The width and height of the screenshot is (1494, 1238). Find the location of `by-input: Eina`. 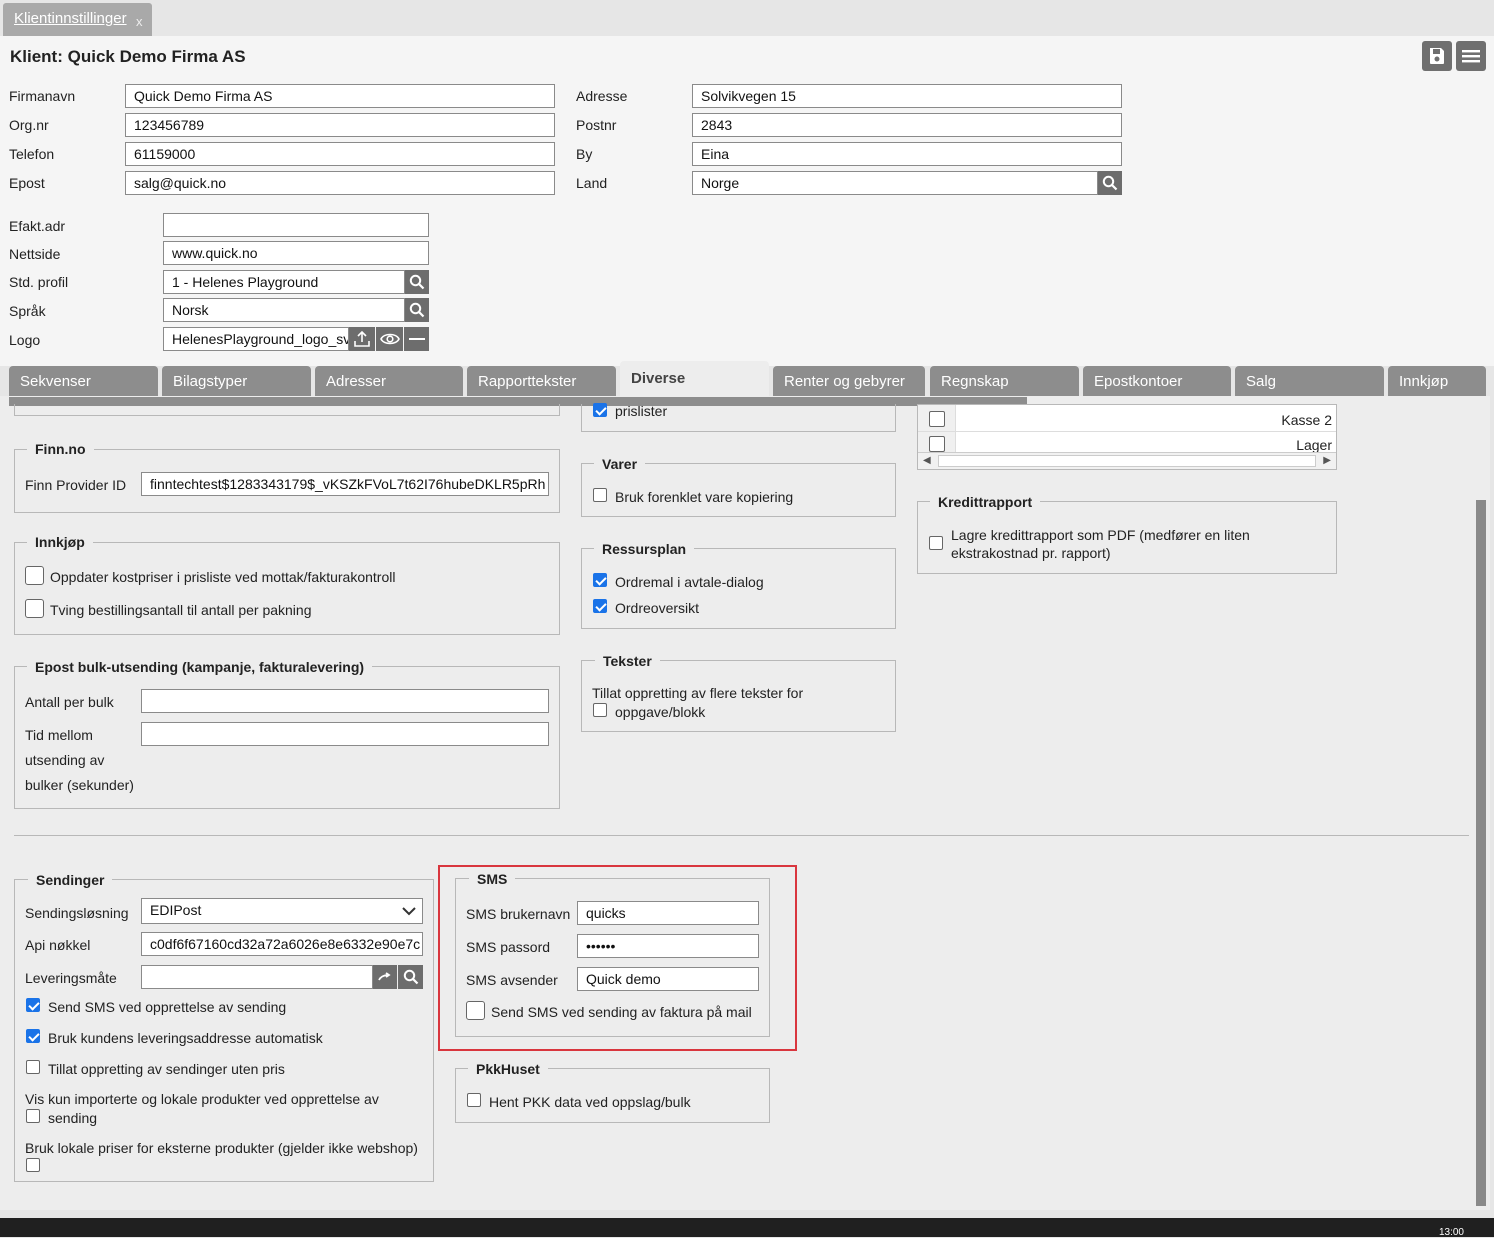

by-input: Eina is located at coordinates (907, 154).